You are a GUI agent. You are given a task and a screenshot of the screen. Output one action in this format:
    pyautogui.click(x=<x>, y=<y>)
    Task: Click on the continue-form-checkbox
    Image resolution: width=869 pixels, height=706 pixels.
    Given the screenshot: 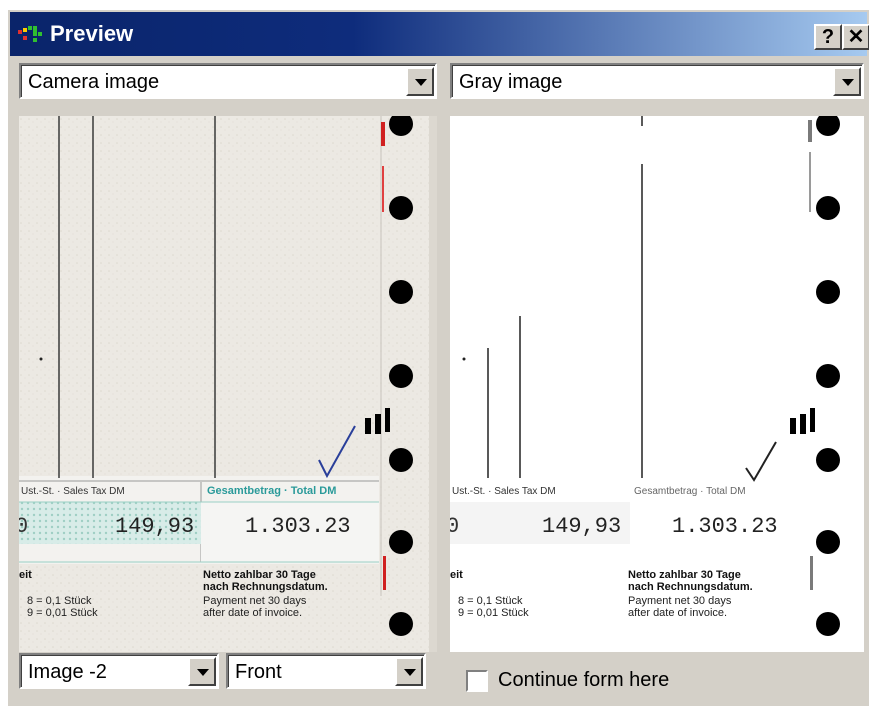 What is the action you would take?
    pyautogui.click(x=477, y=681)
    